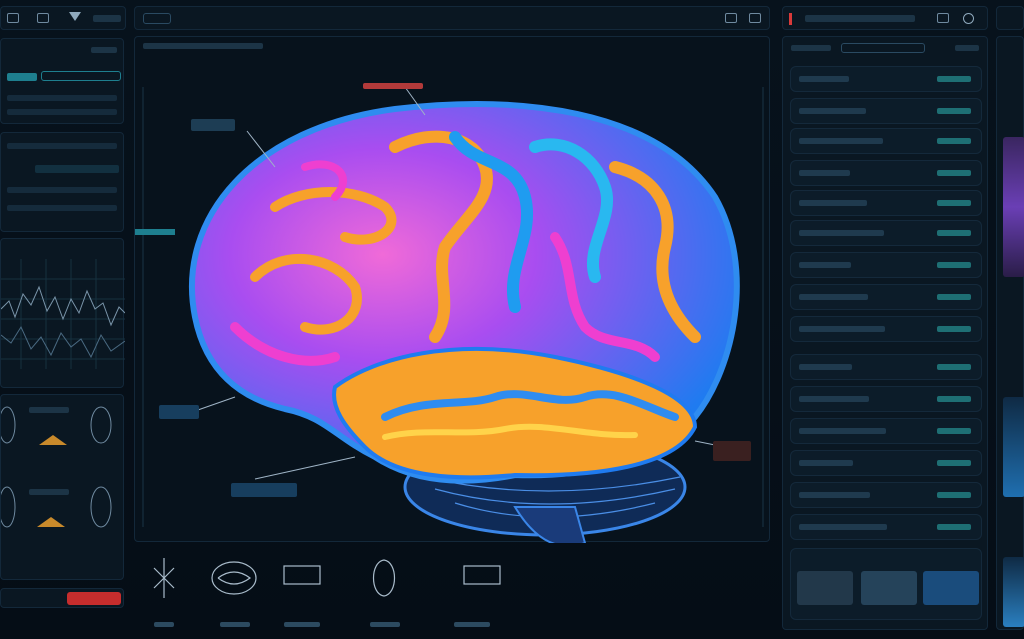  I want to click on filter-icon, so click(75, 16).